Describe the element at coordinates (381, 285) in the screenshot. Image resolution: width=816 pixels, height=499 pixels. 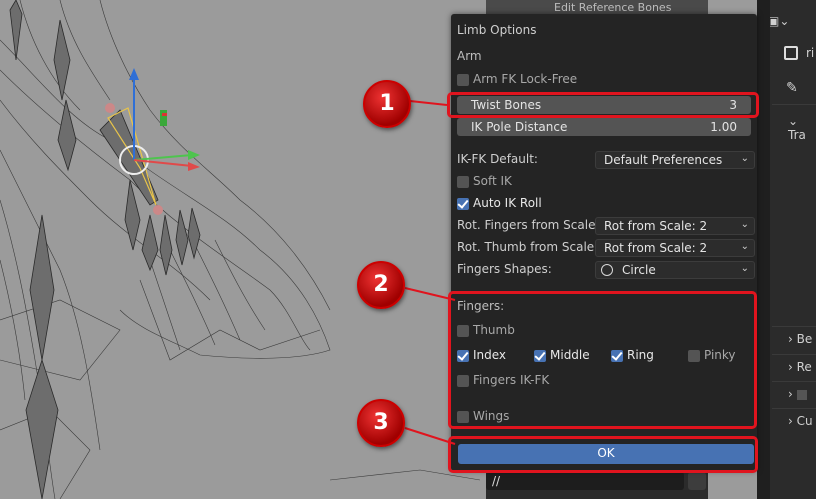
I see `callout-badge-2: 2` at that location.